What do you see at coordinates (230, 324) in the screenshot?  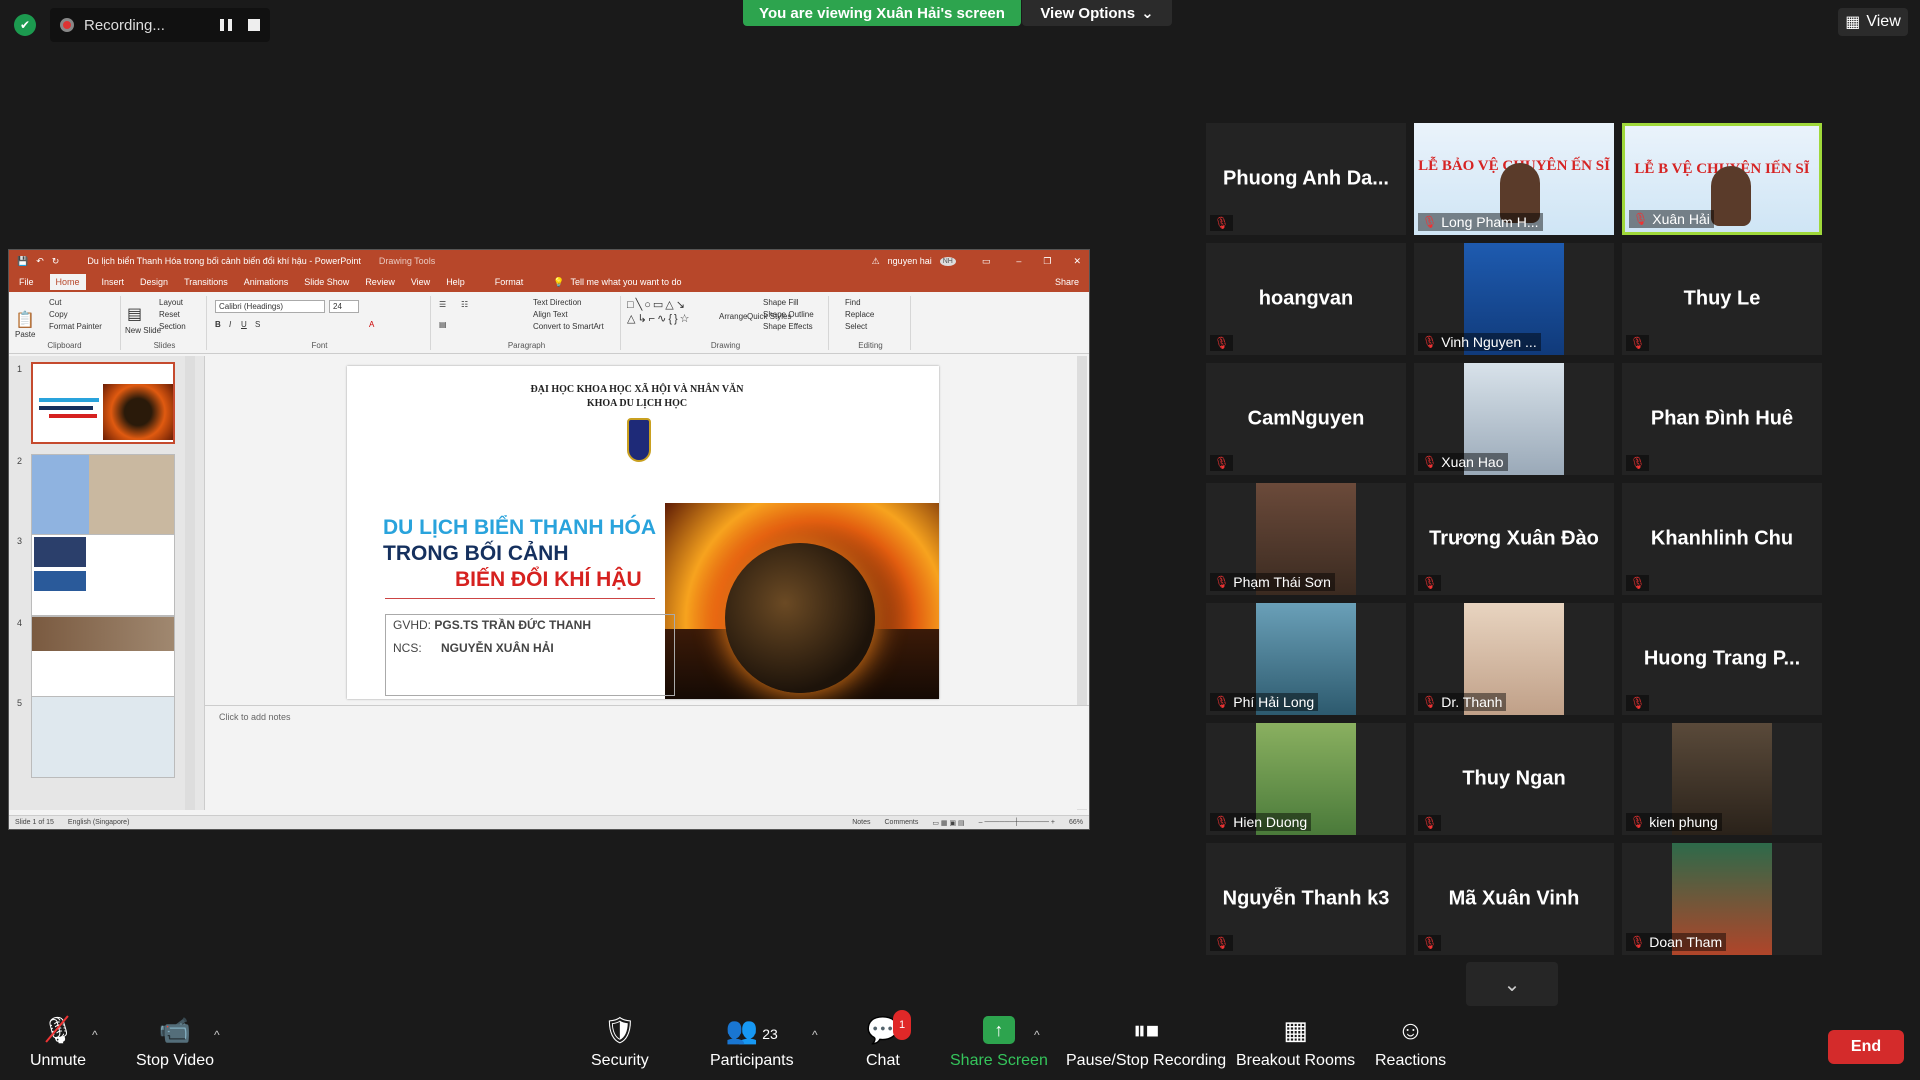 I see `italic-icon: I` at bounding box center [230, 324].